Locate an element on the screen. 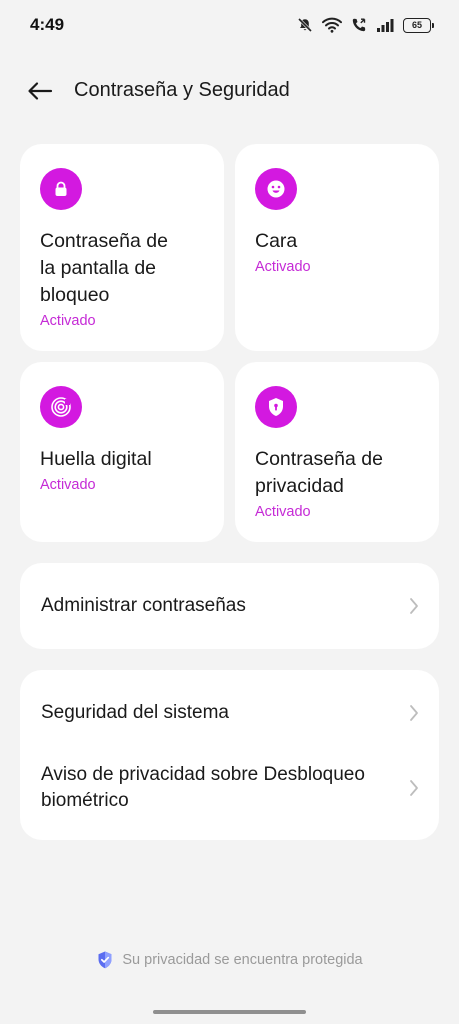  back-arrow-icon is located at coordinates (40, 91).